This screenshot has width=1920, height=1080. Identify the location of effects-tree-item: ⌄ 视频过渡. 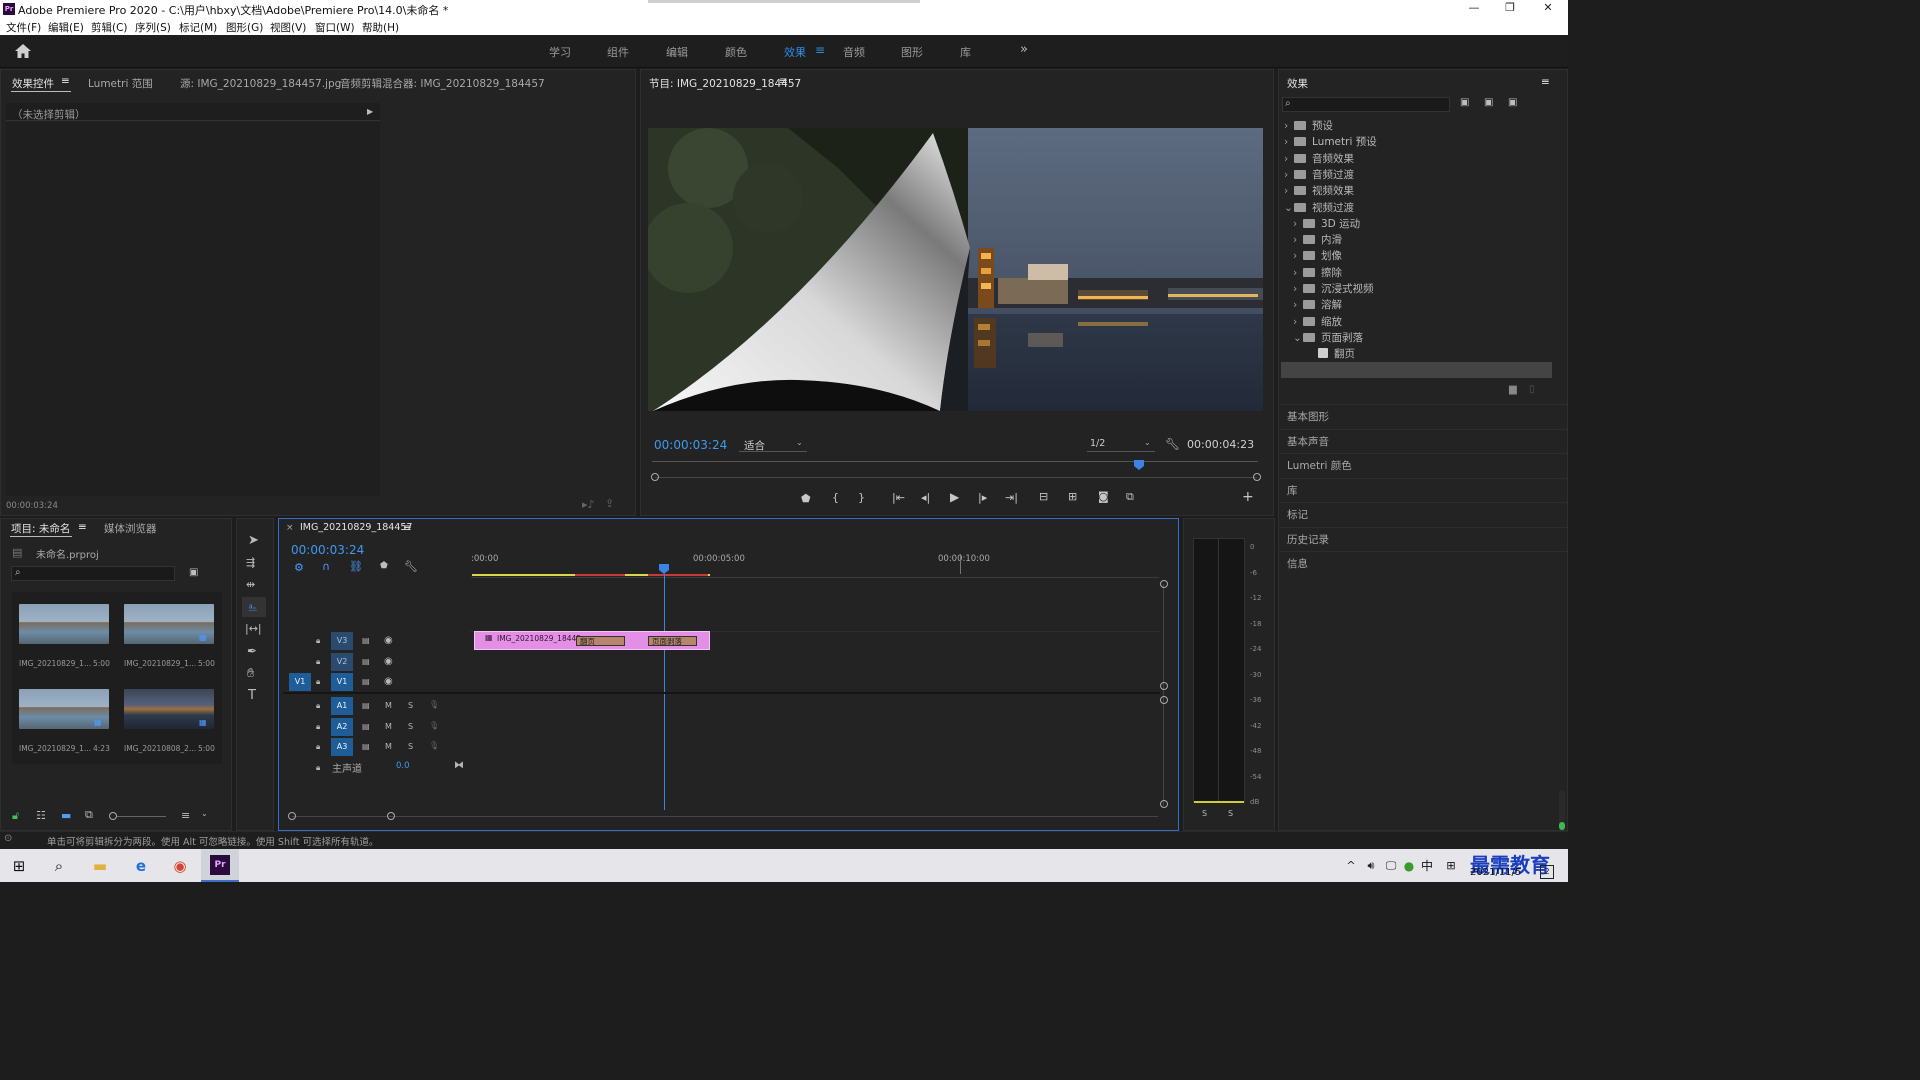
(1319, 207).